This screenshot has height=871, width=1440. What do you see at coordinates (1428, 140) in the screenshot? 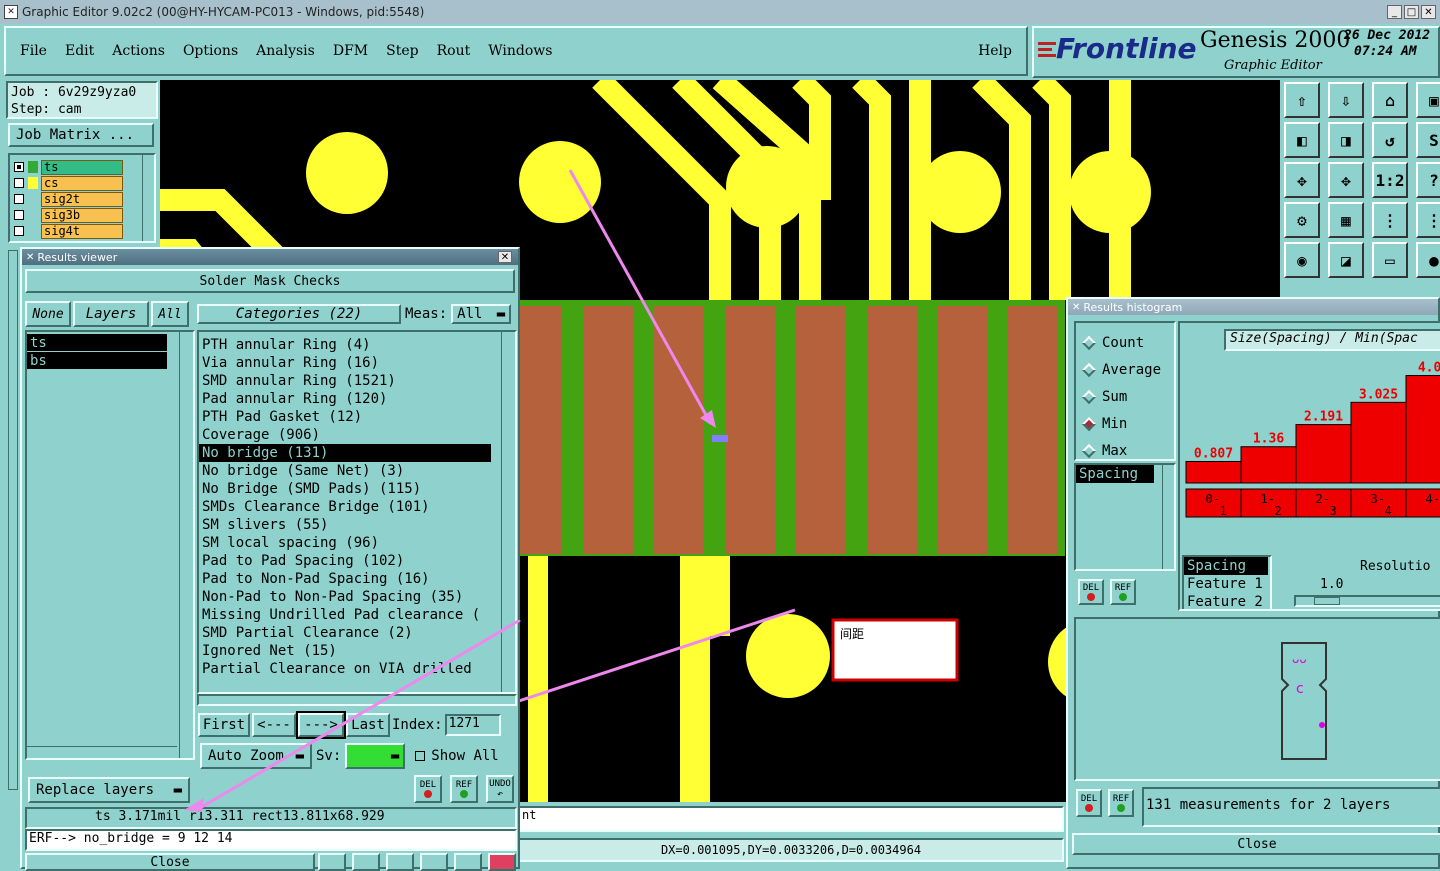
I see `redraw-icon: S` at bounding box center [1428, 140].